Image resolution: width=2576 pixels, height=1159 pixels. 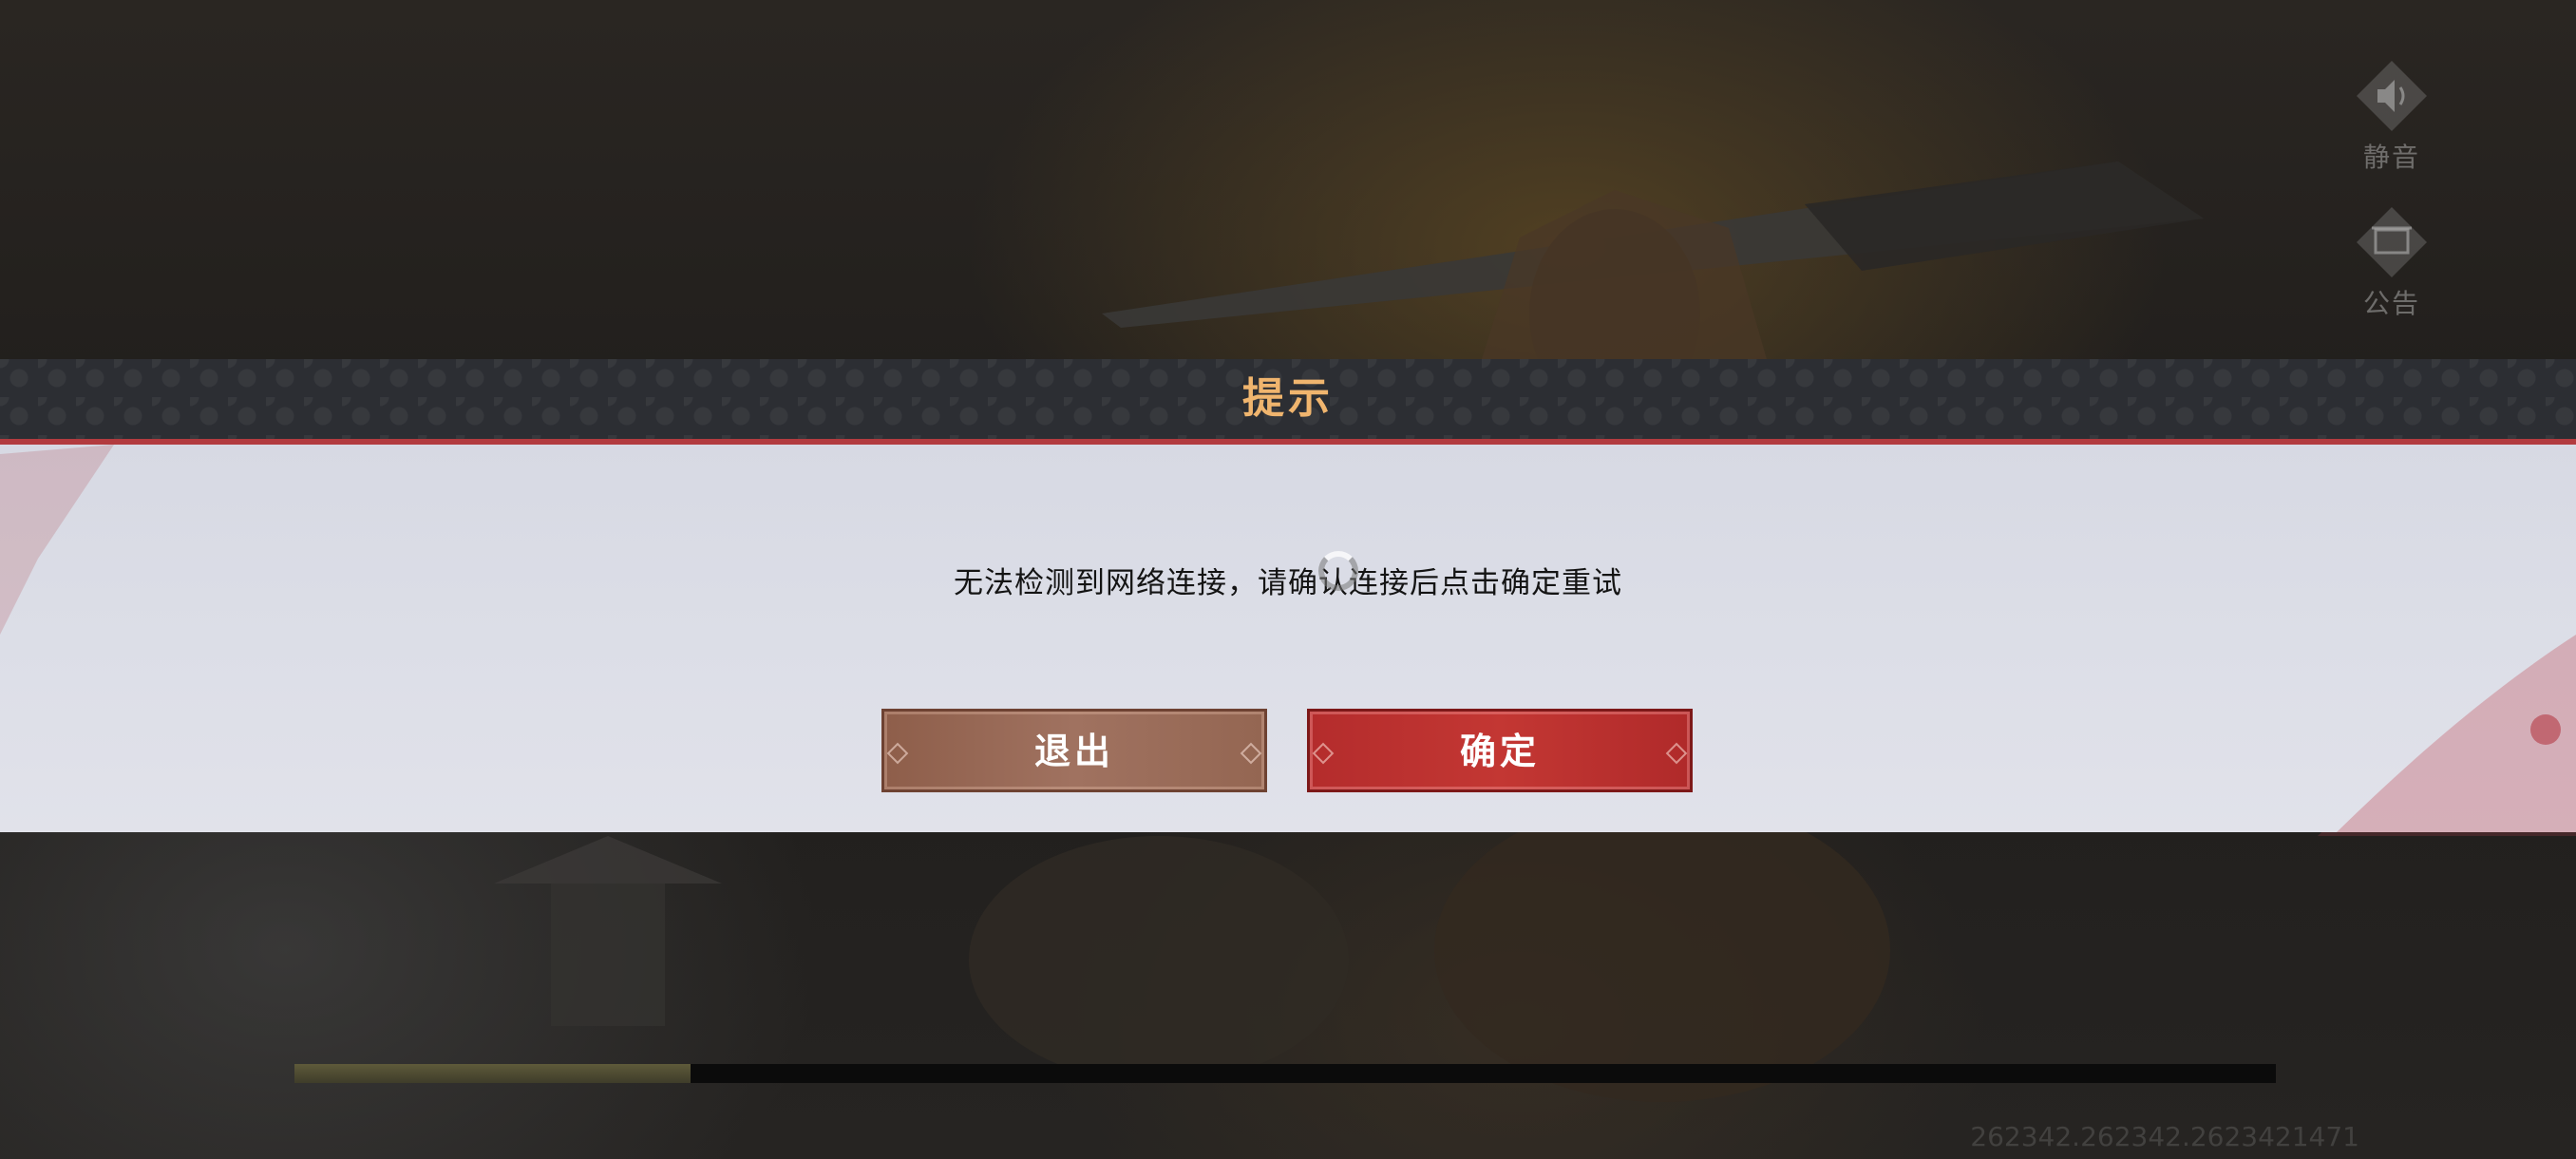 I want to click on exit-button: 退出, so click(x=1074, y=750).